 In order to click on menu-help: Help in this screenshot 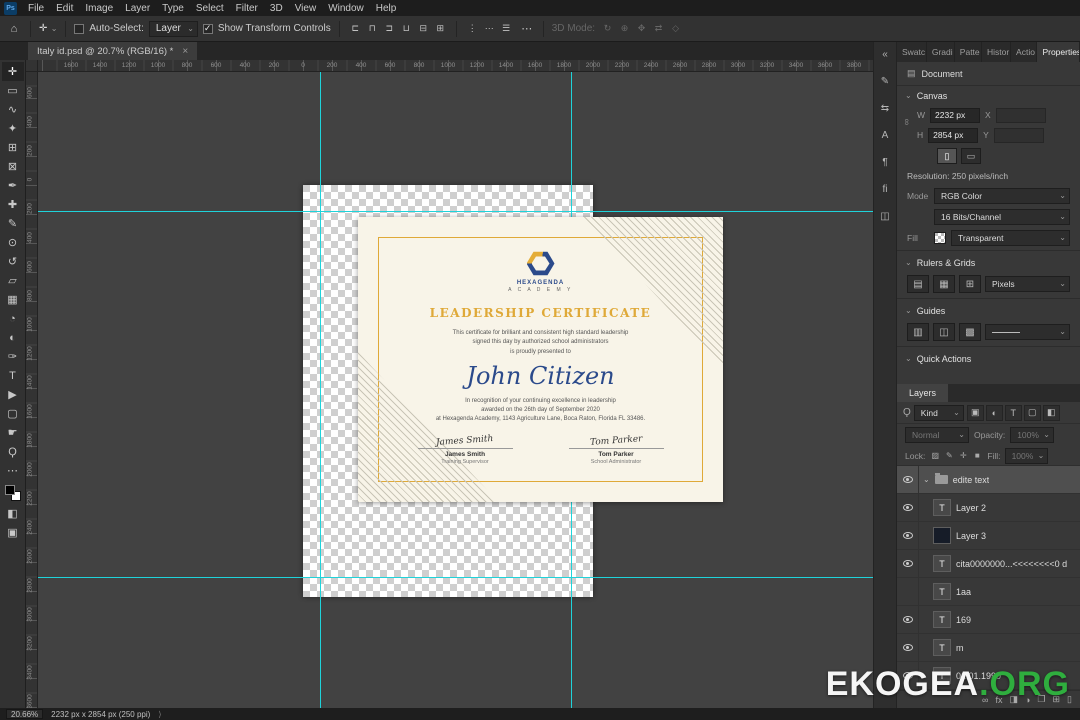, I will do `click(386, 8)`.